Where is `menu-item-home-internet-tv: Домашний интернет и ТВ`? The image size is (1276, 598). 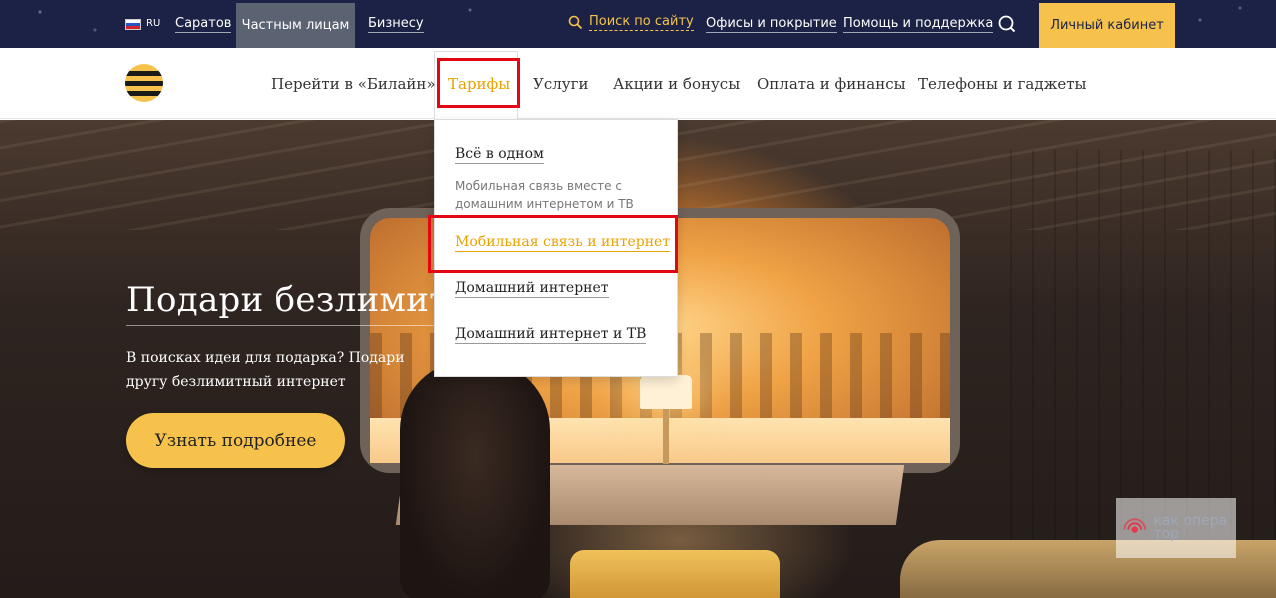
menu-item-home-internet-tv: Домашний интернет и ТВ is located at coordinates (551, 334).